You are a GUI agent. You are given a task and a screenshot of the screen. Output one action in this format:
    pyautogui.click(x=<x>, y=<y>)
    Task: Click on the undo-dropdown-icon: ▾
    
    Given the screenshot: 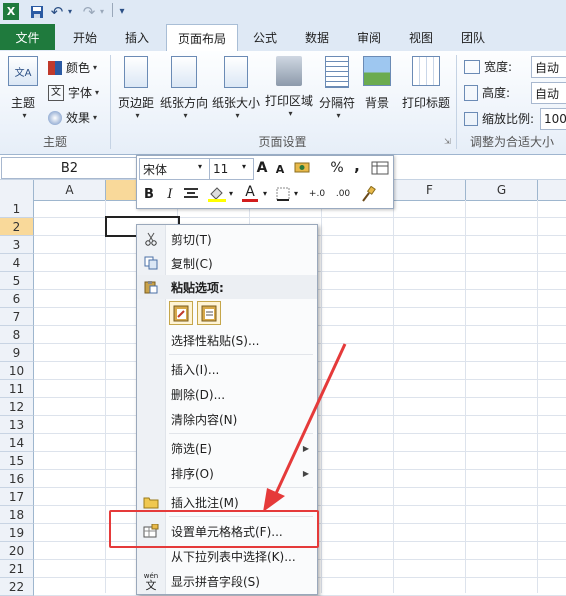 What is the action you would take?
    pyautogui.click(x=70, y=11)
    